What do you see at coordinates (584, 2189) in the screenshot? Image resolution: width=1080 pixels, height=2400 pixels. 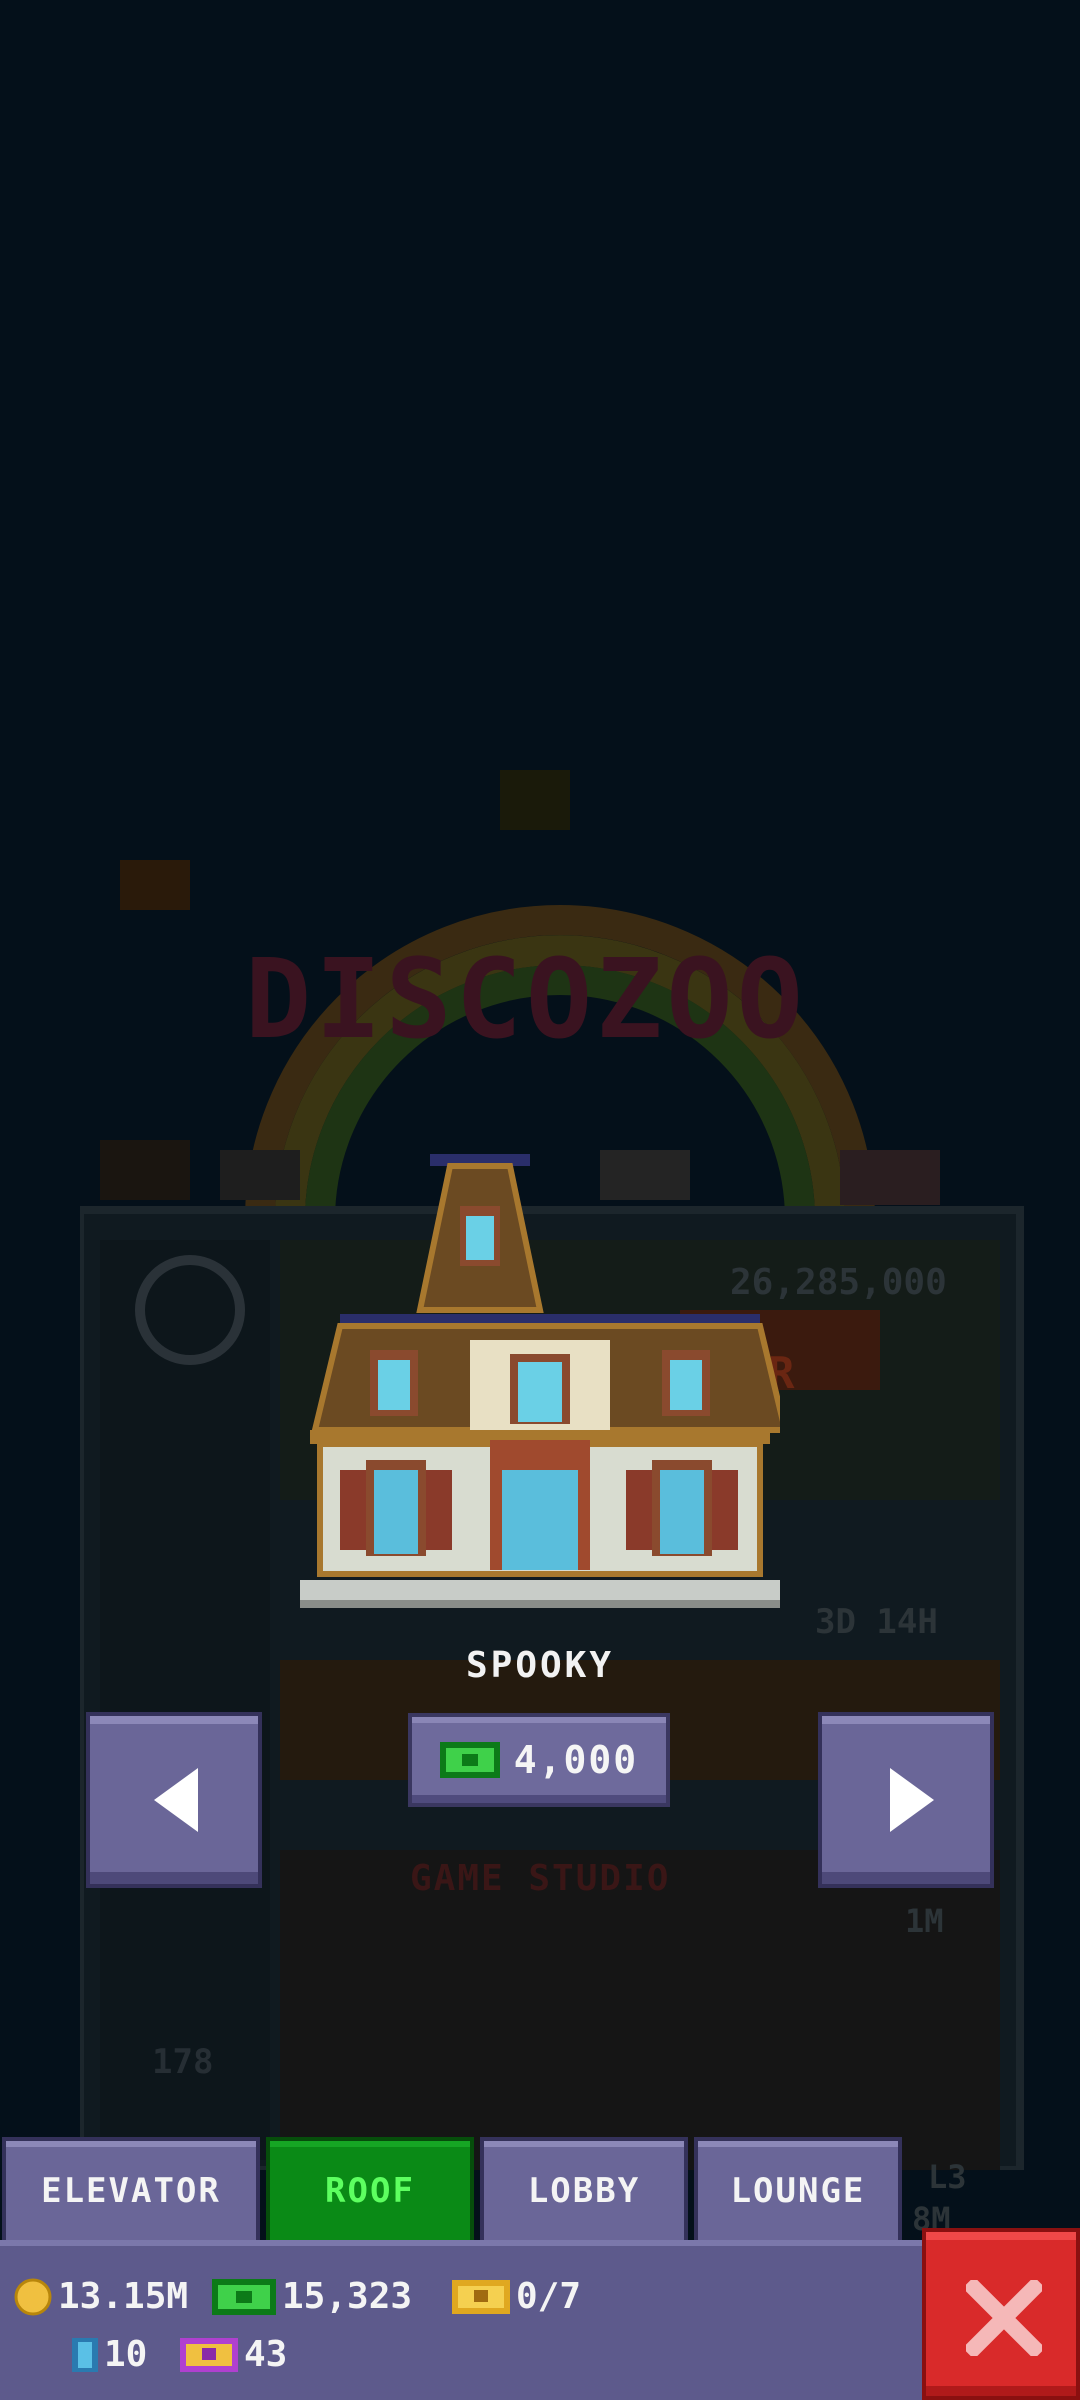 I see `tab-lobby: LOBBY` at bounding box center [584, 2189].